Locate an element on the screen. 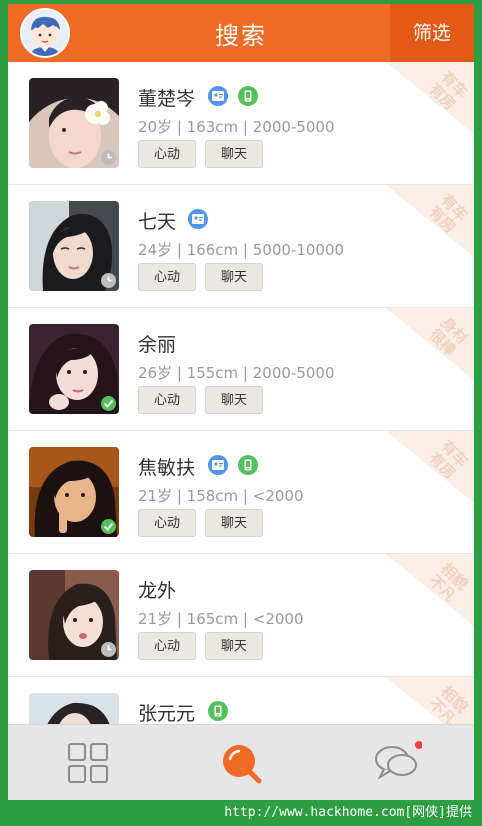 The image size is (482, 826). profile-name: 焦敏扶 is located at coordinates (166, 466).